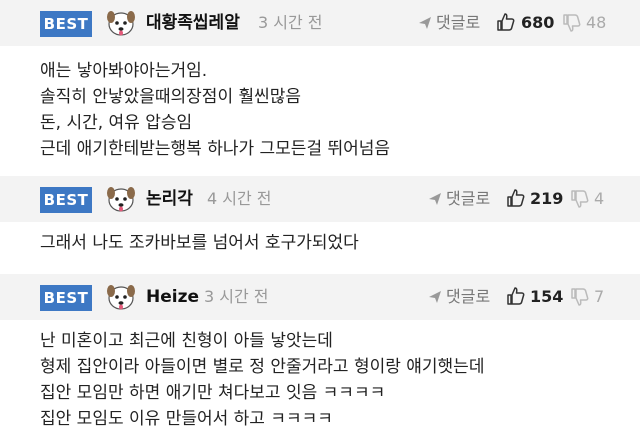 The width and height of the screenshot is (640, 444). I want to click on comment-line: 그래서 나도 조카바보를 넘어서 호구가되었다, so click(199, 243).